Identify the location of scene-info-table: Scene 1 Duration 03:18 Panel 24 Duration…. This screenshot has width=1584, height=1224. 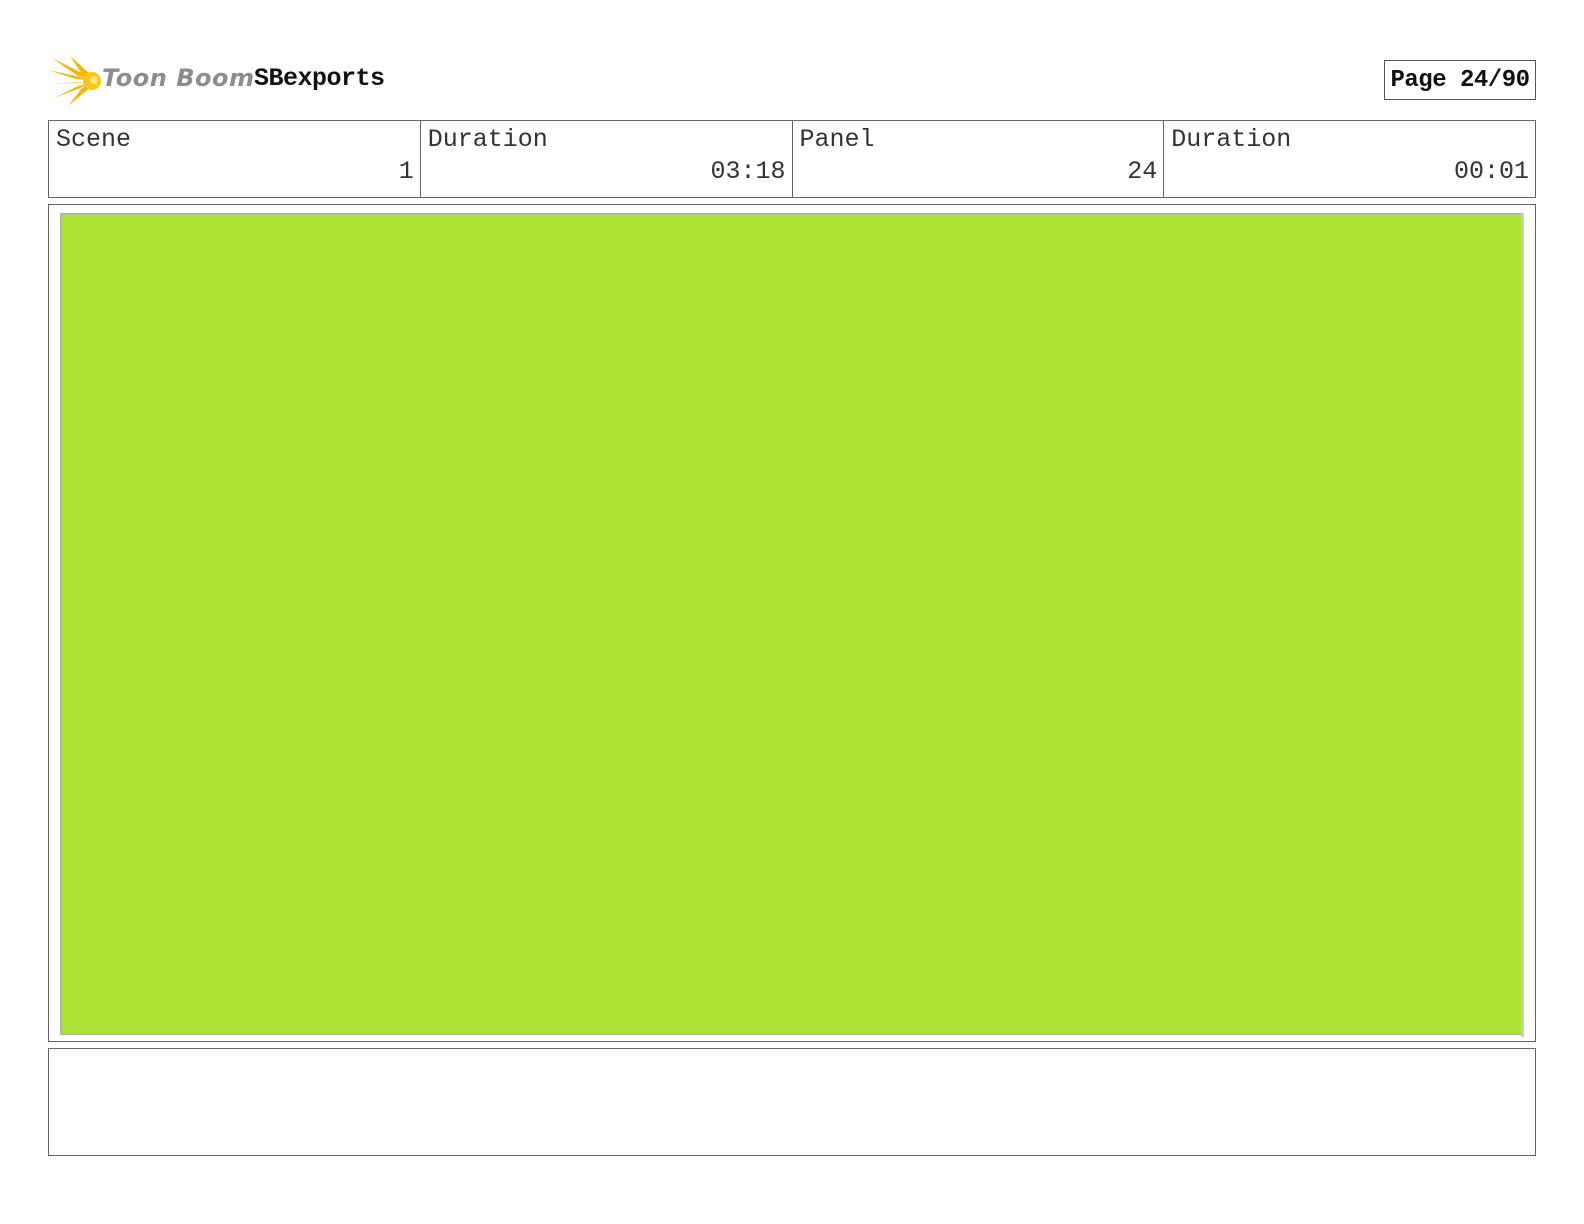
(792, 159).